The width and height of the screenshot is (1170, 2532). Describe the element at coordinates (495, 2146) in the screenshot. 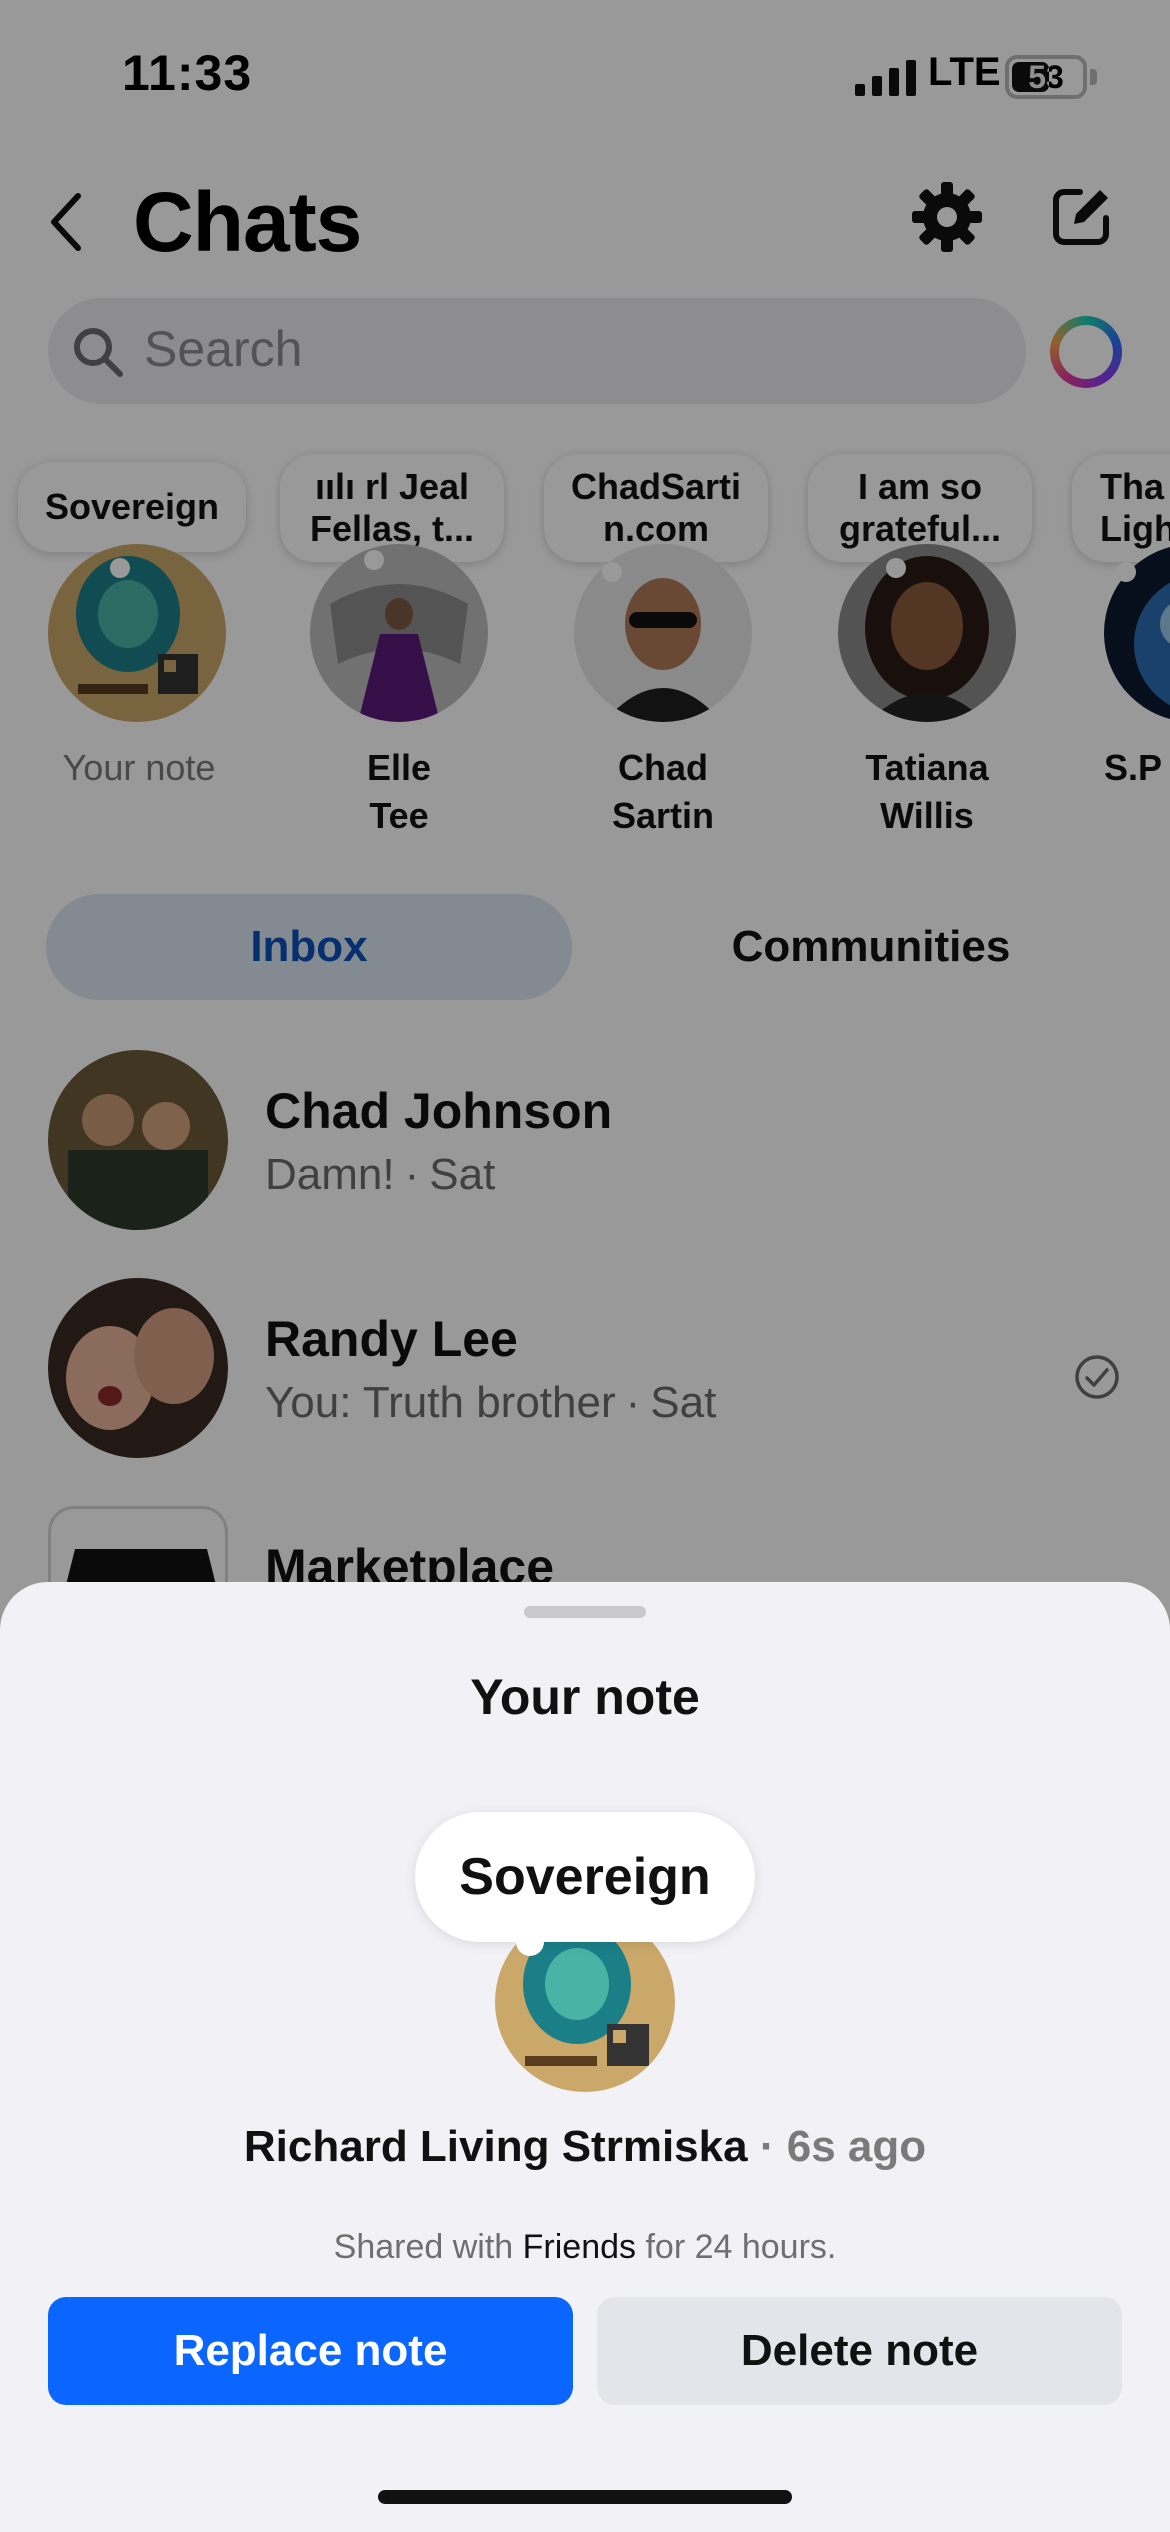

I see `owner-name: Richard Living Strmiska` at that location.